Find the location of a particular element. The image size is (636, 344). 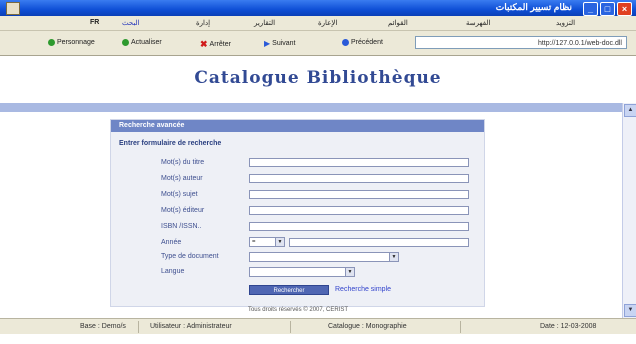

prev-label: Précédent is located at coordinates (367, 42).